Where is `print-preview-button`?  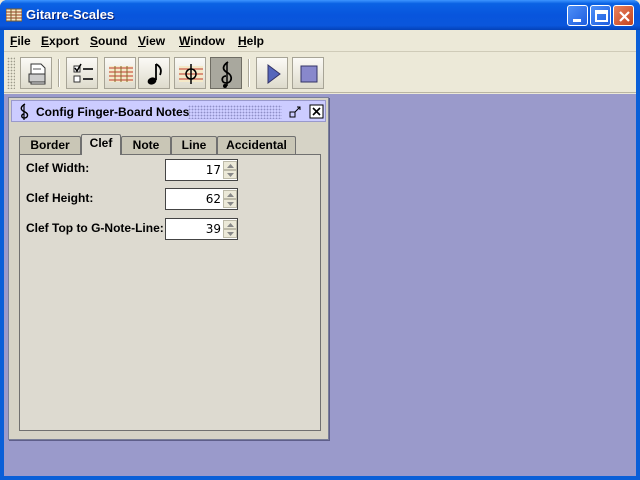 print-preview-button is located at coordinates (36, 73).